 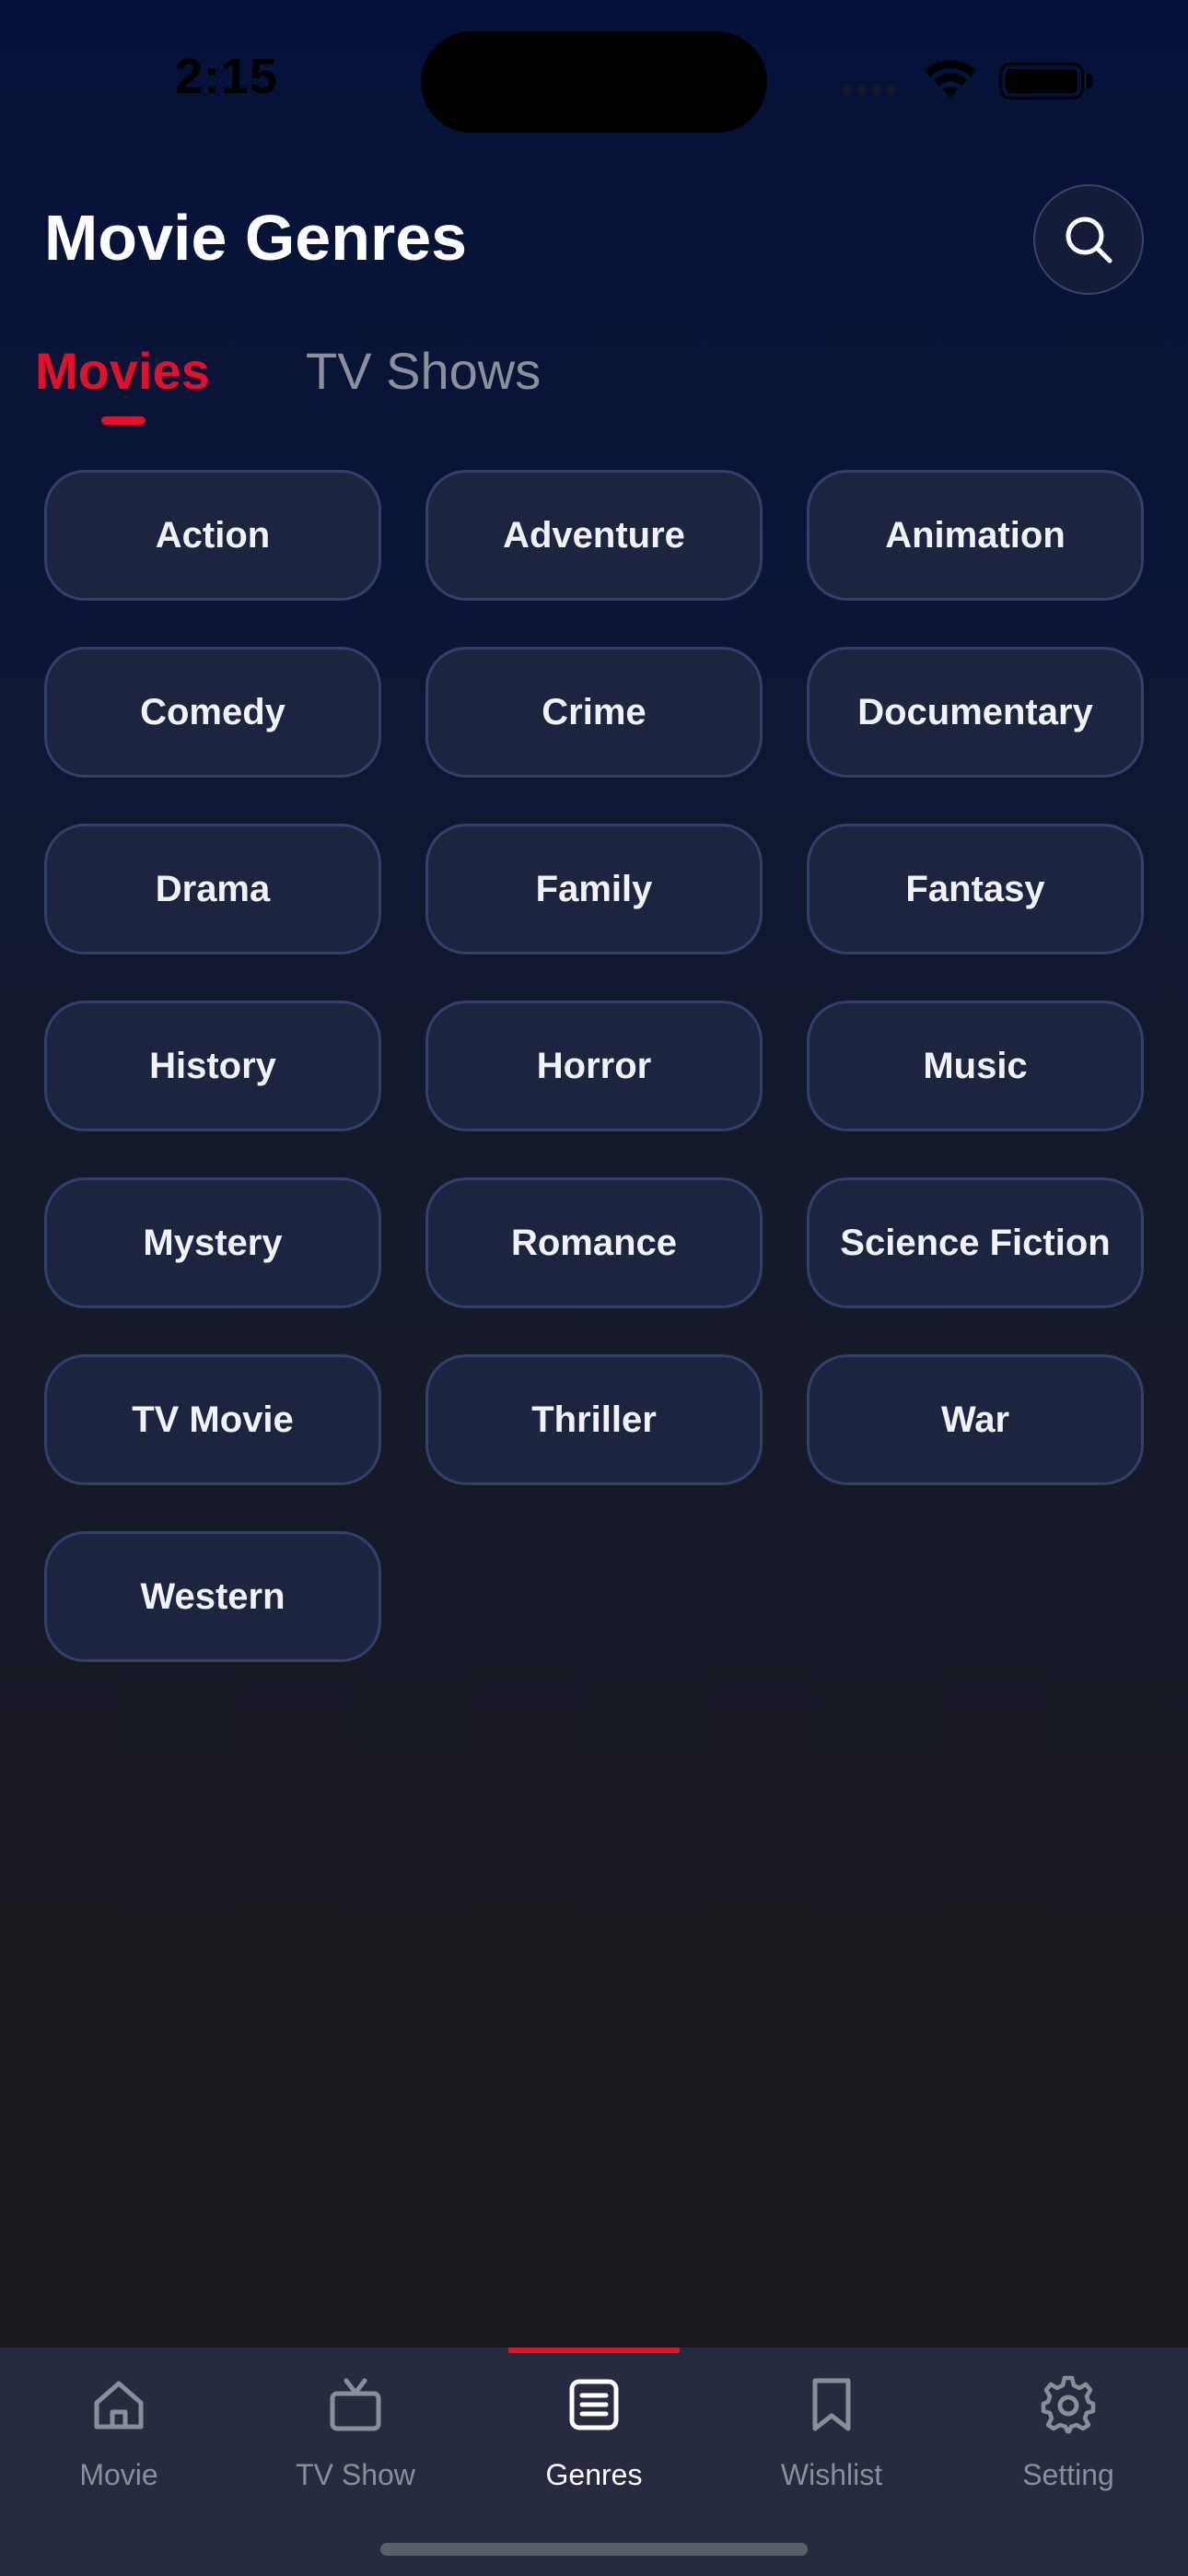 What do you see at coordinates (119, 2474) in the screenshot?
I see `nav-label-movie: Movie` at bounding box center [119, 2474].